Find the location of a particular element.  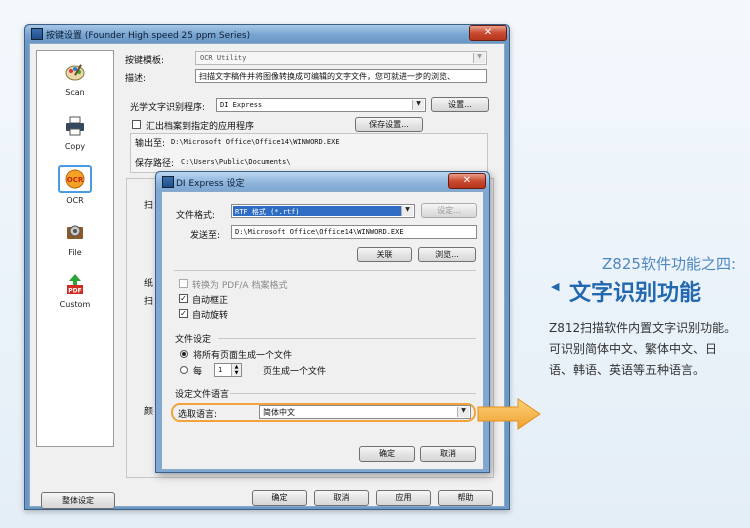

auto-deskew-label: 自动框正 is located at coordinates (210, 301).